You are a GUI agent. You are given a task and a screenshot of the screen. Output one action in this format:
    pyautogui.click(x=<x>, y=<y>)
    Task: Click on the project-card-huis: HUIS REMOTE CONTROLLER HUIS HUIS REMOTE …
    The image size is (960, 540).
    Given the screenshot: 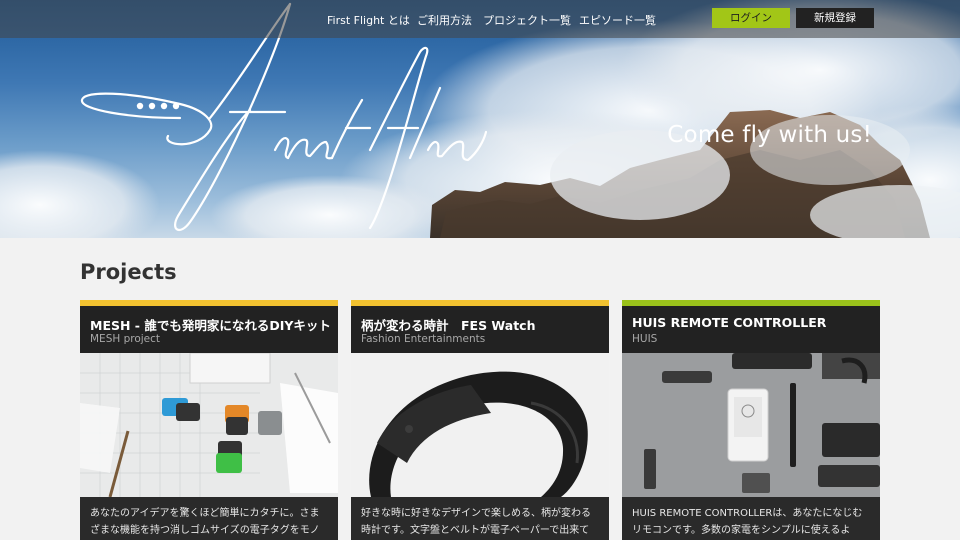 What is the action you would take?
    pyautogui.click(x=751, y=420)
    